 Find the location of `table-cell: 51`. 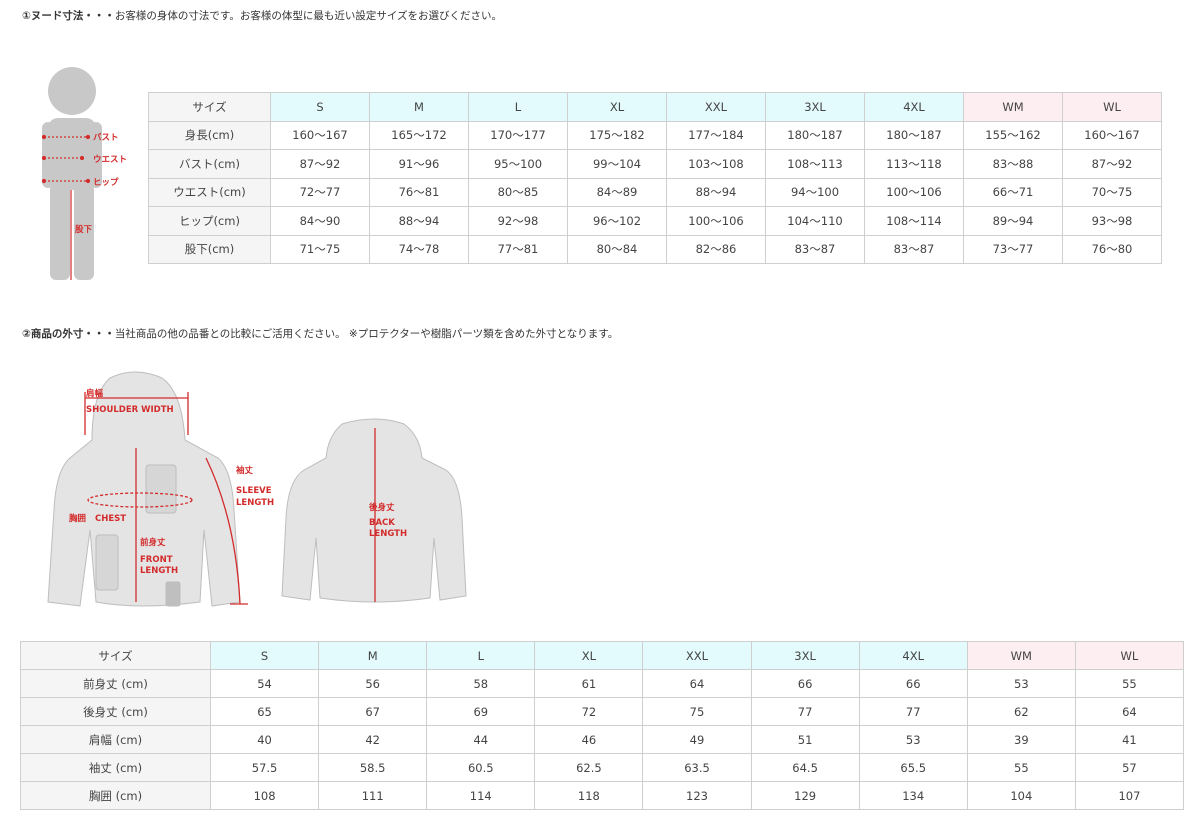

table-cell: 51 is located at coordinates (805, 739).